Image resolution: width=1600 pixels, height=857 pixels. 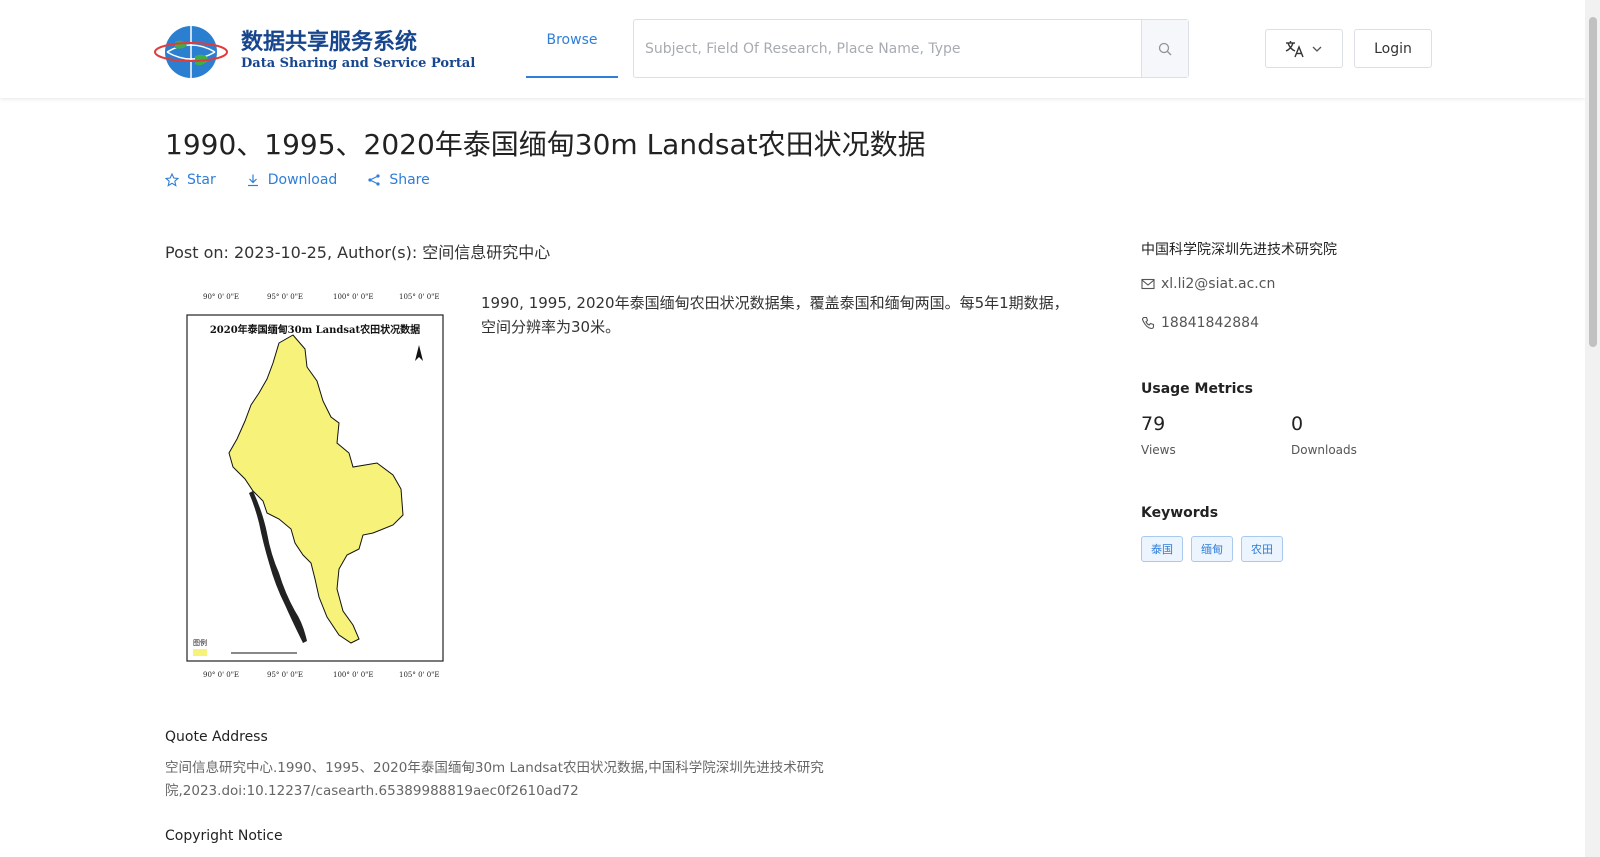 I want to click on star-button: Star, so click(x=190, y=180).